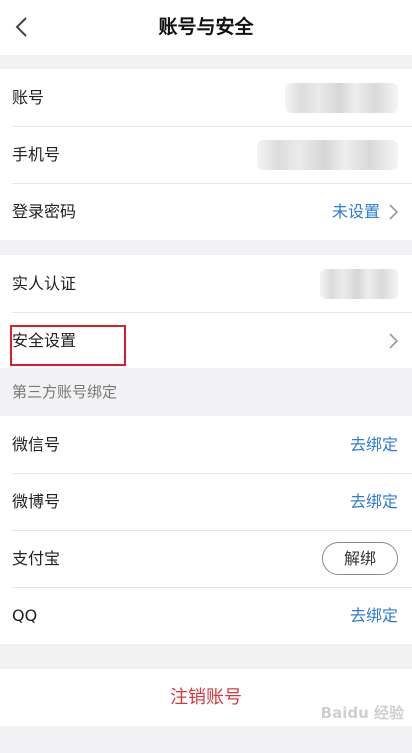 This screenshot has width=412, height=753. Describe the element at coordinates (206, 558) in the screenshot. I see `alipay-row: 支付宝 解绑` at that location.